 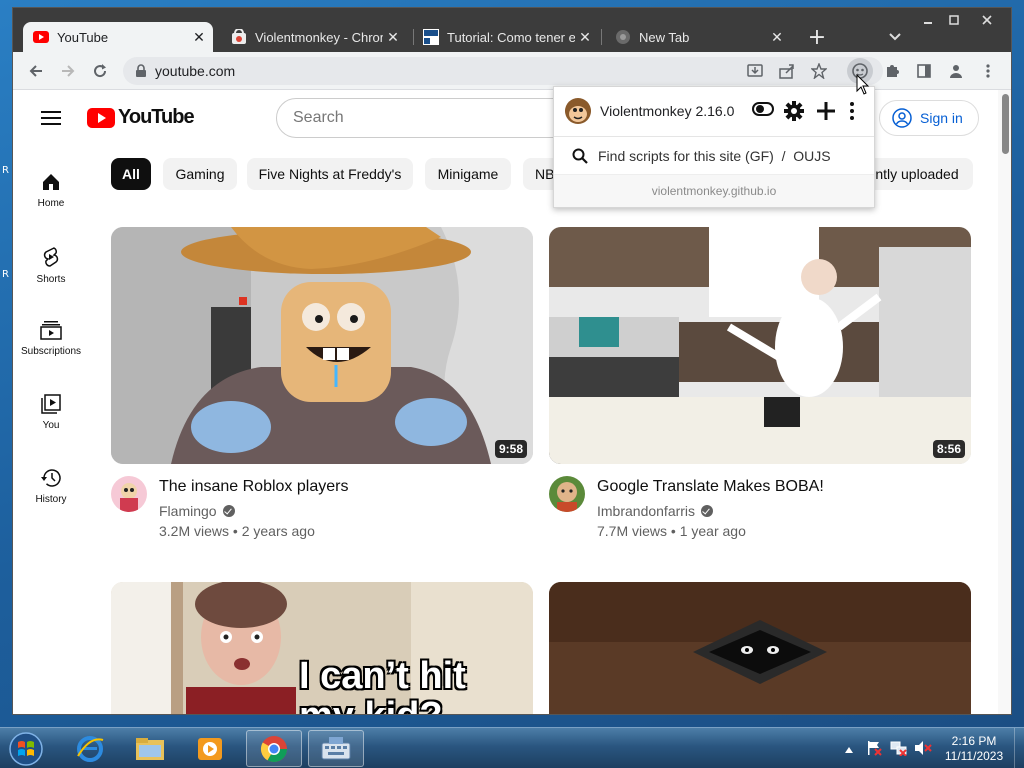 What do you see at coordinates (895, 37) in the screenshot?
I see `tab-search-button` at bounding box center [895, 37].